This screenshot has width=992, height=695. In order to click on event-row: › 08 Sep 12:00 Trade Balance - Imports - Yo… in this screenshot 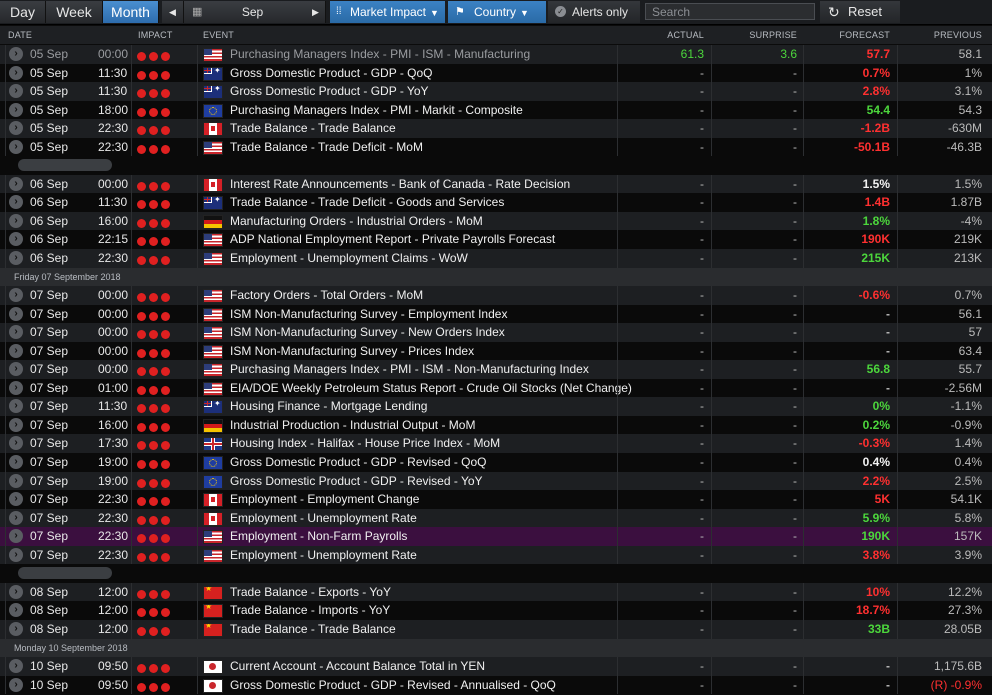, I will do `click(496, 610)`.